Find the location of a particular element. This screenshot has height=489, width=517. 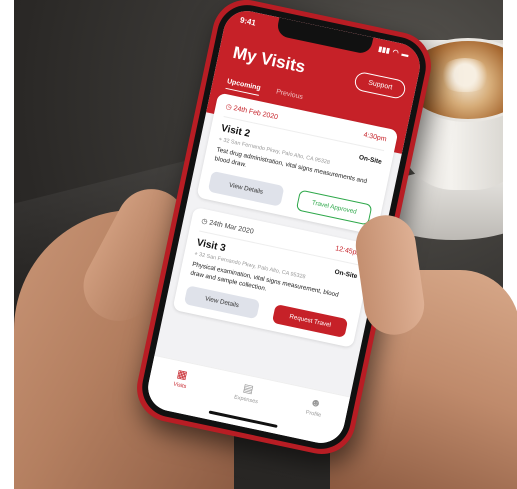

status-icons: ▮▮▮ ◠ ▬ is located at coordinates (394, 52).